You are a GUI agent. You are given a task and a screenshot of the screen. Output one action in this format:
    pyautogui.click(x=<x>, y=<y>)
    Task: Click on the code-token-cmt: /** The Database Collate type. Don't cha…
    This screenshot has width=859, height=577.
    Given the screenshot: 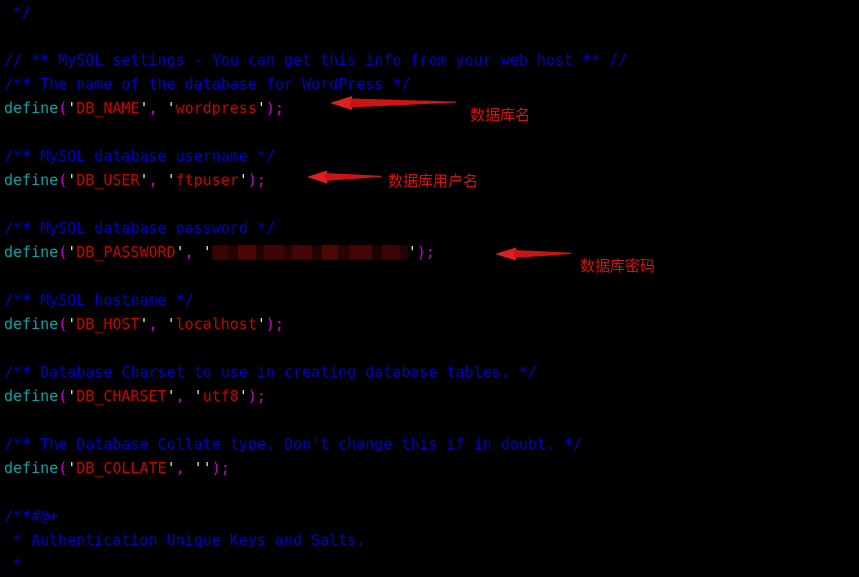 What is the action you would take?
    pyautogui.click(x=293, y=444)
    